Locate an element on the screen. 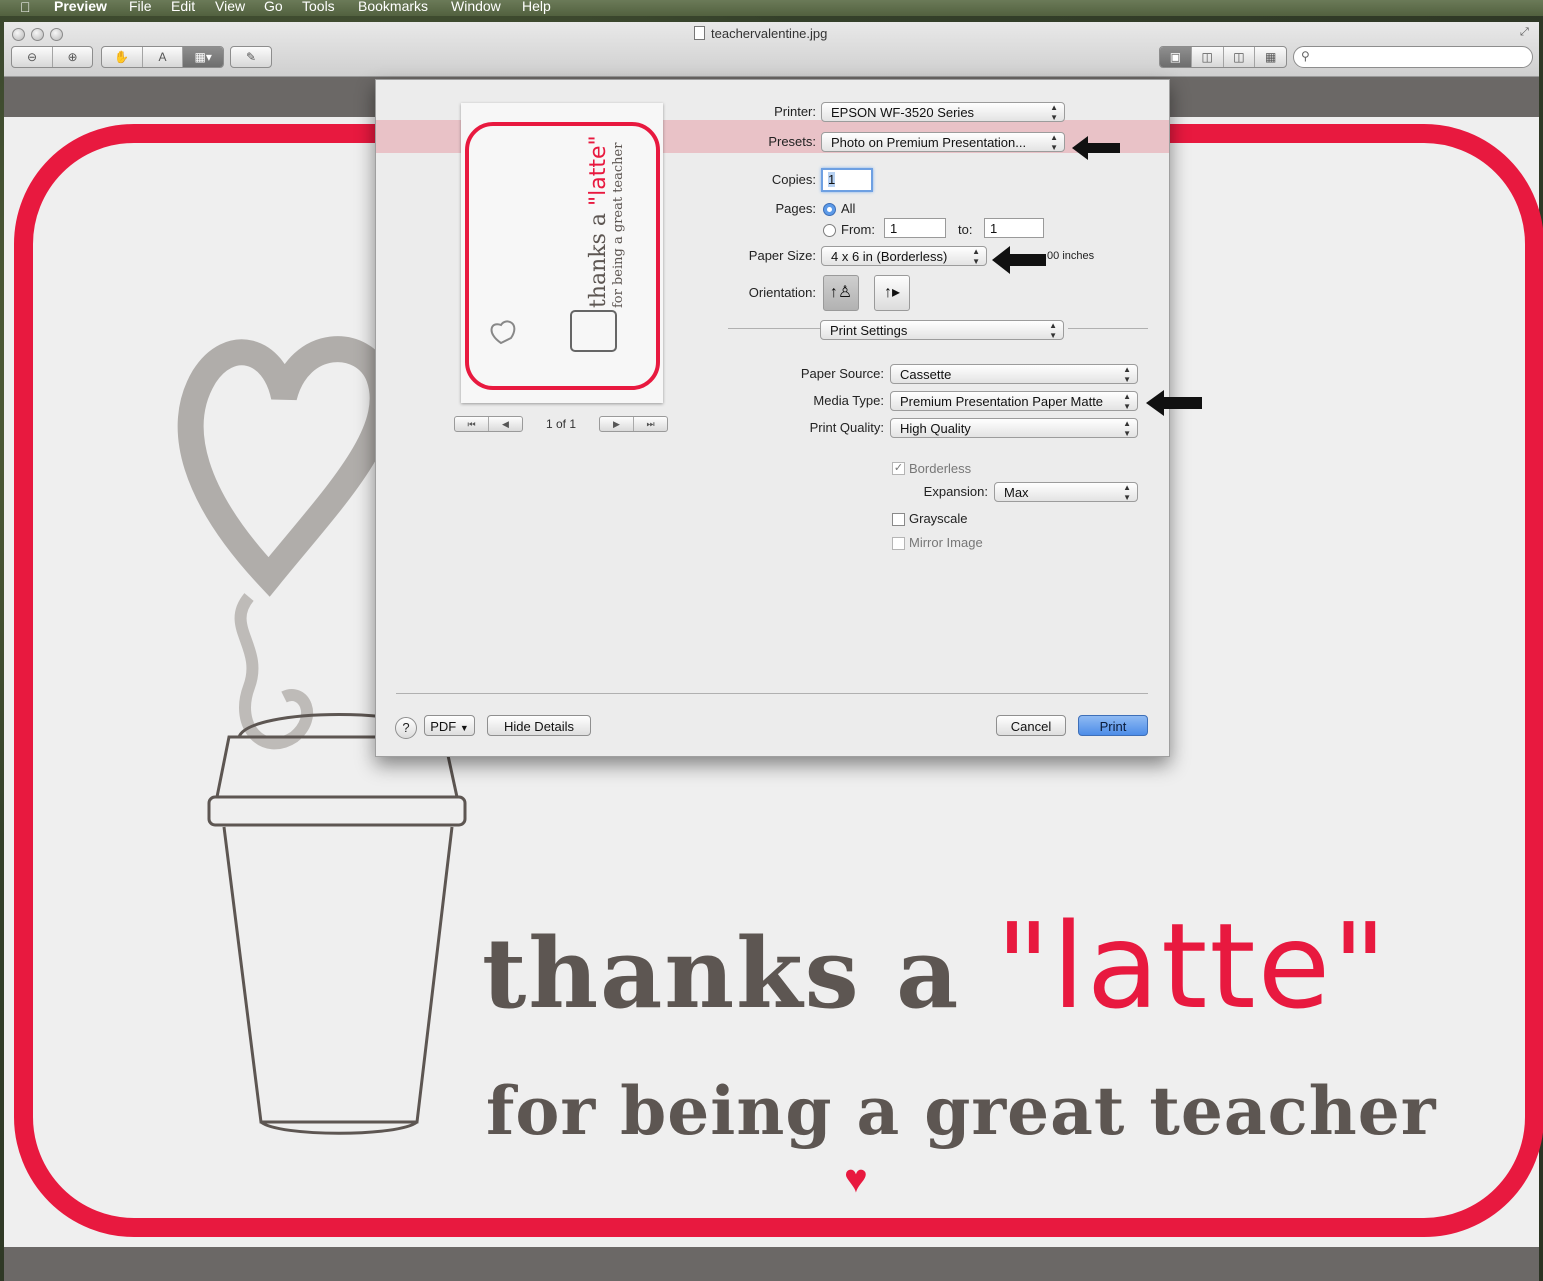 The image size is (1543, 1281). close-window-button is located at coordinates (18, 34).